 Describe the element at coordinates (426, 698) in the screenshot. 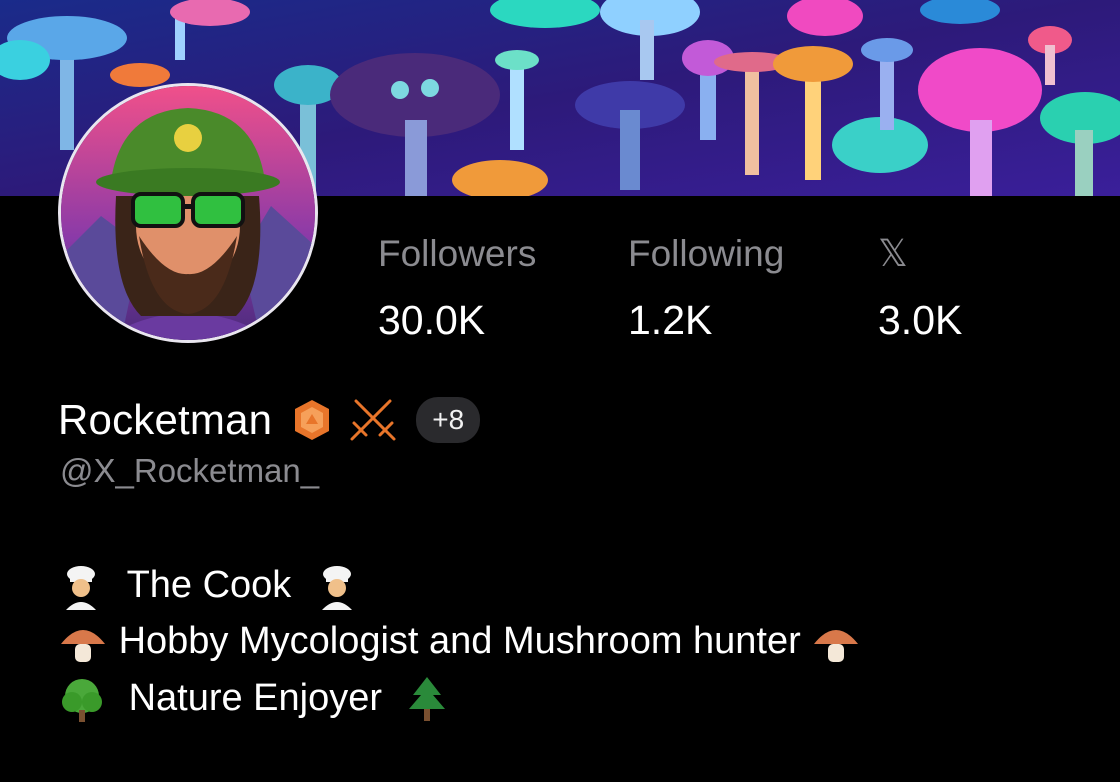

I see `evergreen-tree-emoji-icon` at that location.